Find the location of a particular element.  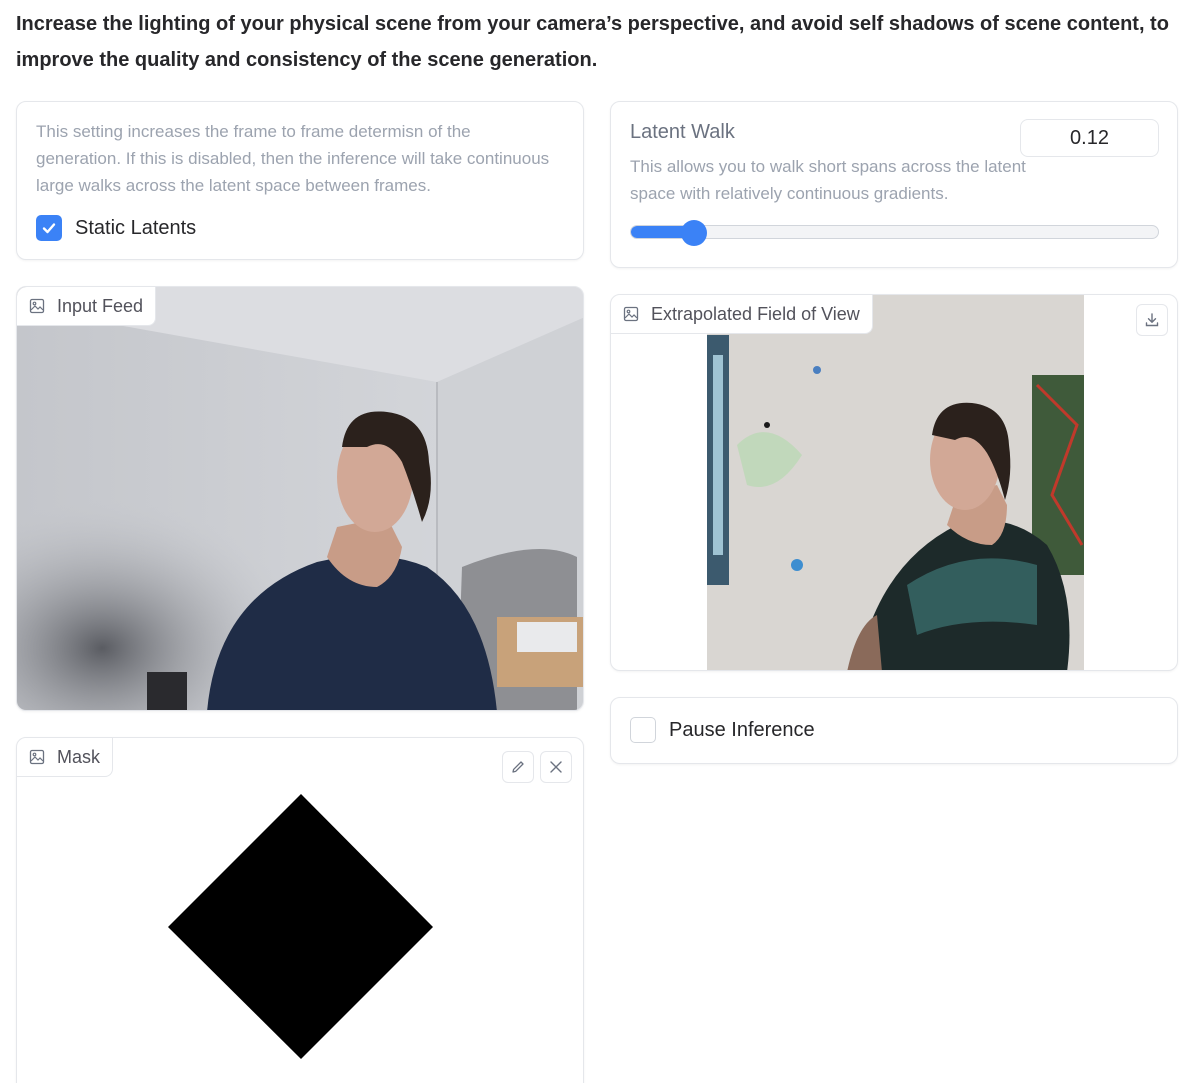

mask-image is located at coordinates (300, 926).